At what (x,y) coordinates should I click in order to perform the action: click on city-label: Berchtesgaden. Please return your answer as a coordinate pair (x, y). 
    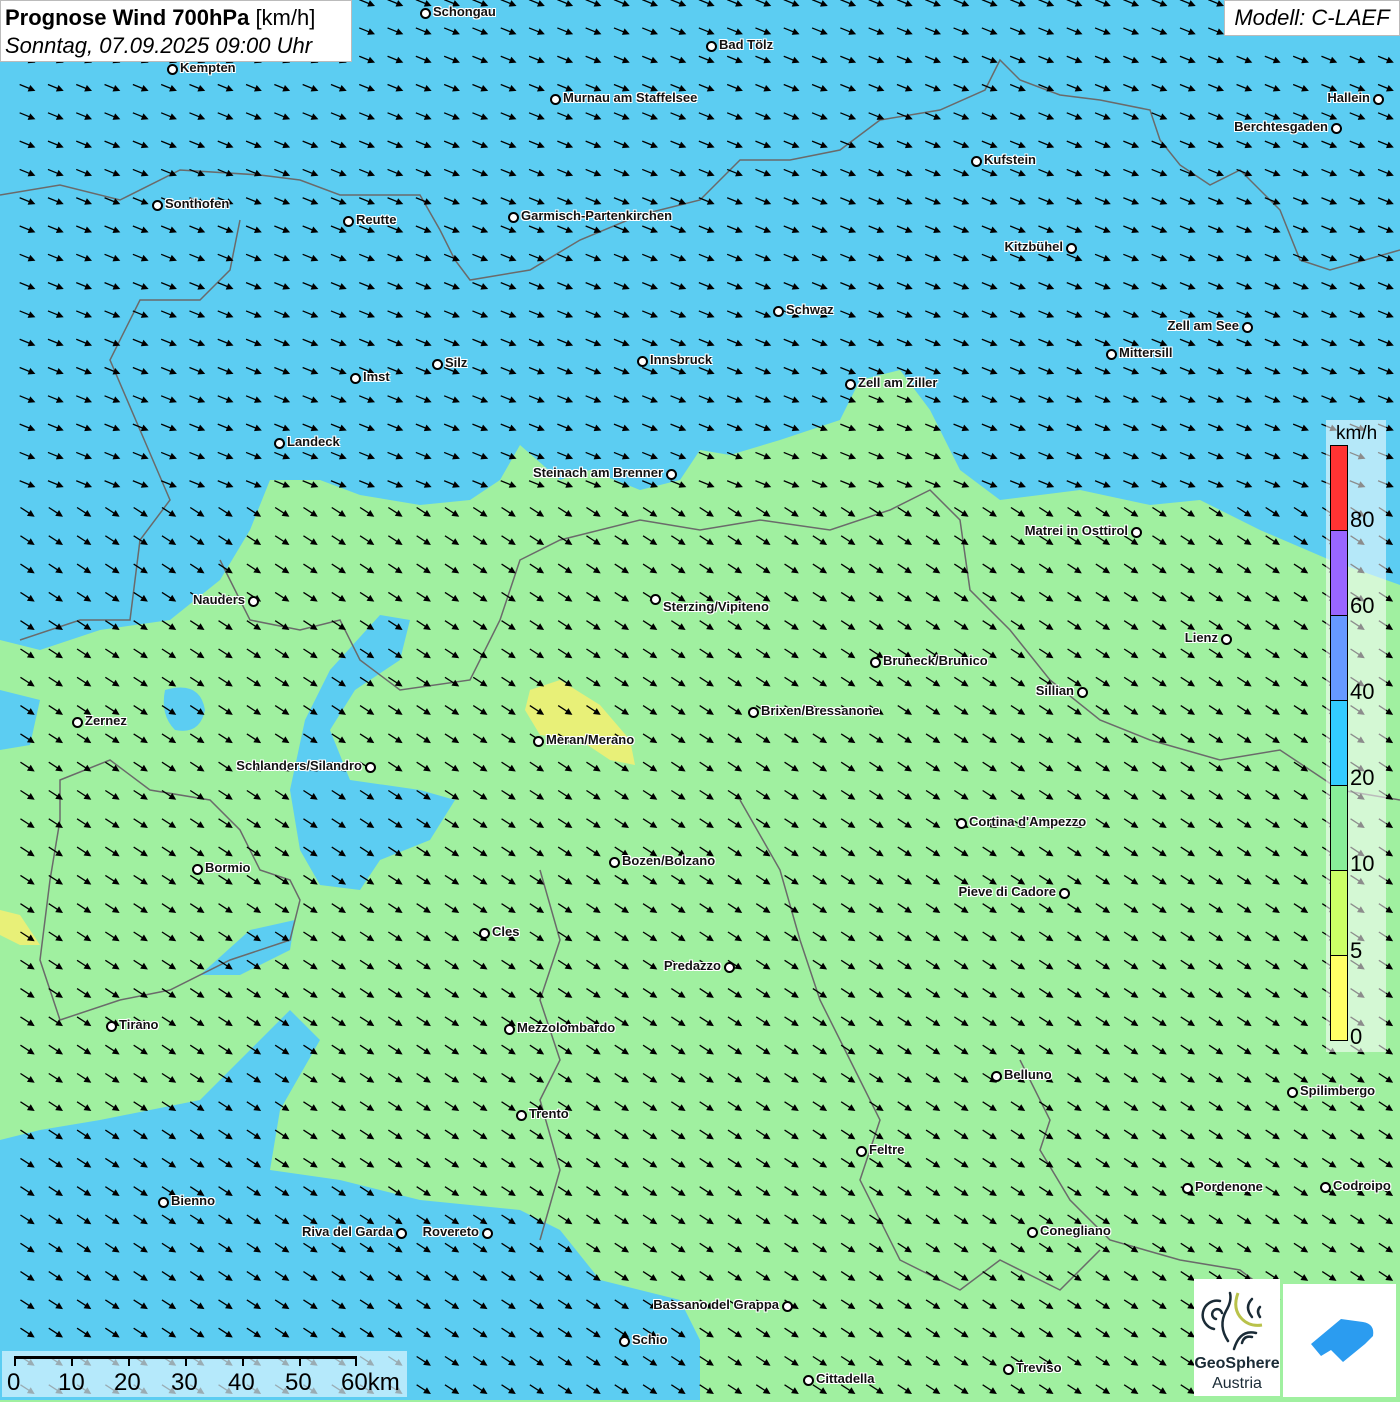
    Looking at the image, I should click on (1281, 126).